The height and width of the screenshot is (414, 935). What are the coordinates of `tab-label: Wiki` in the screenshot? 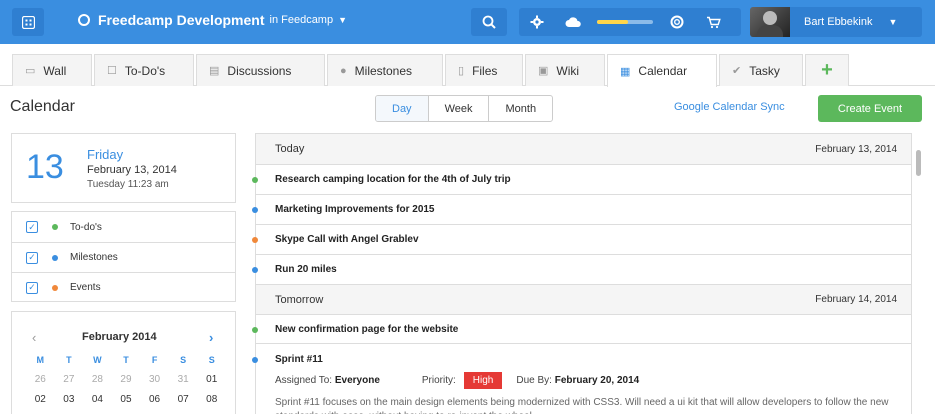 It's located at (568, 70).